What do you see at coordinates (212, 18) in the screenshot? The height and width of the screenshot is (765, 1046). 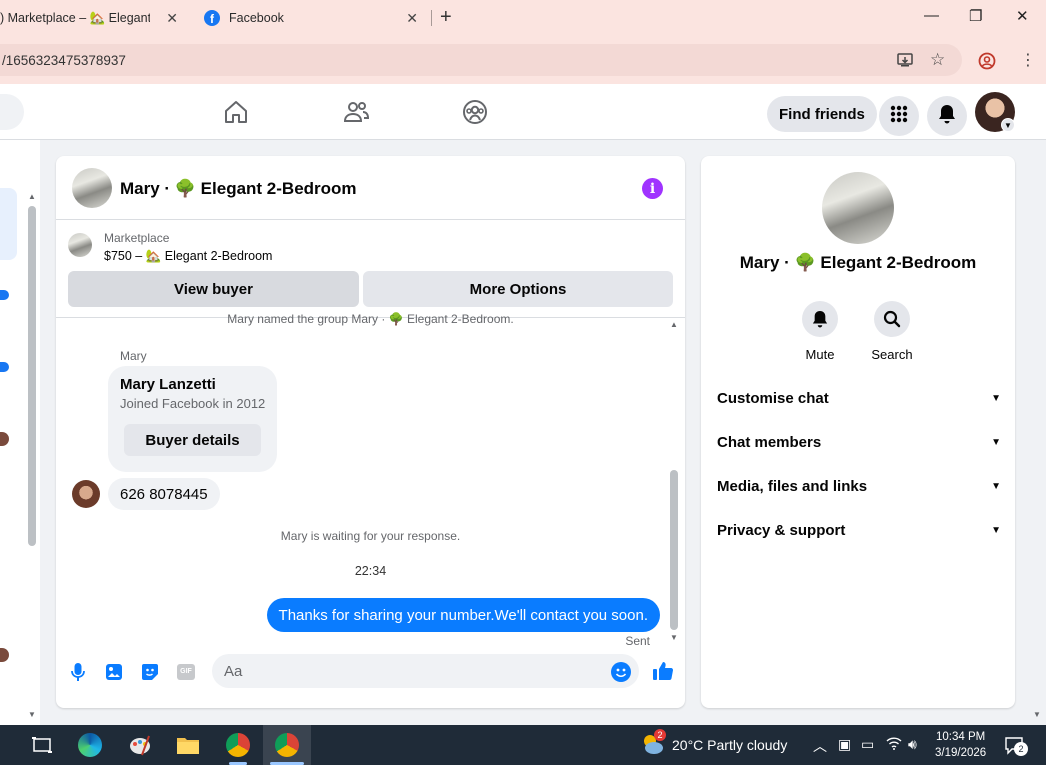 I see `facebook-favicon-icon: f` at bounding box center [212, 18].